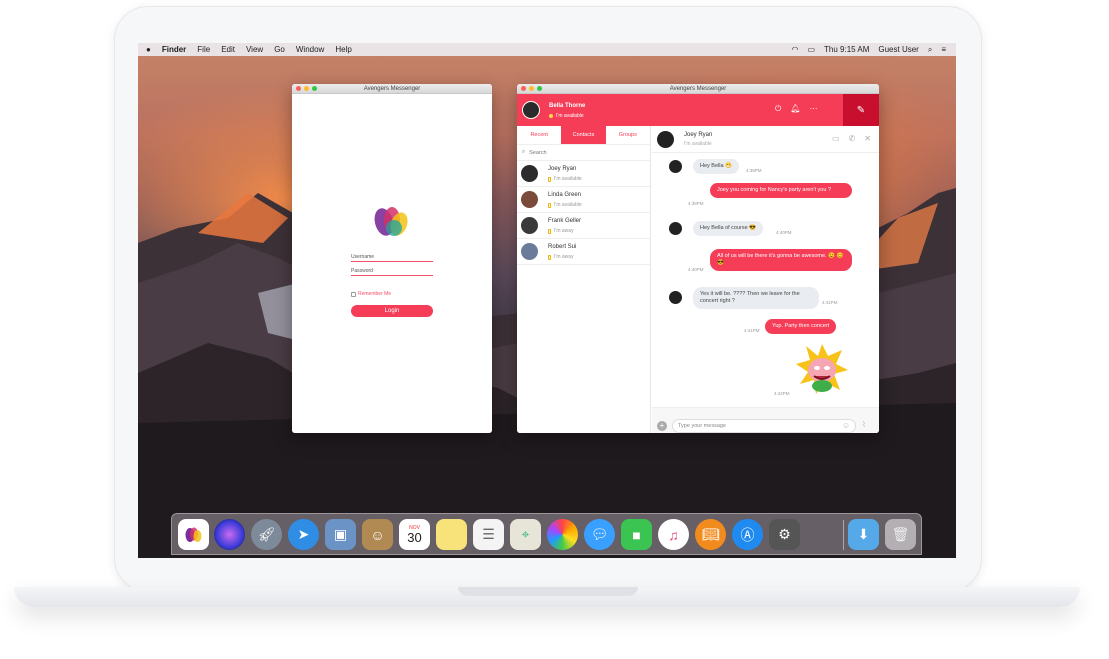 The image size is (1109, 659). I want to click on tab-recent: Recent, so click(539, 135).